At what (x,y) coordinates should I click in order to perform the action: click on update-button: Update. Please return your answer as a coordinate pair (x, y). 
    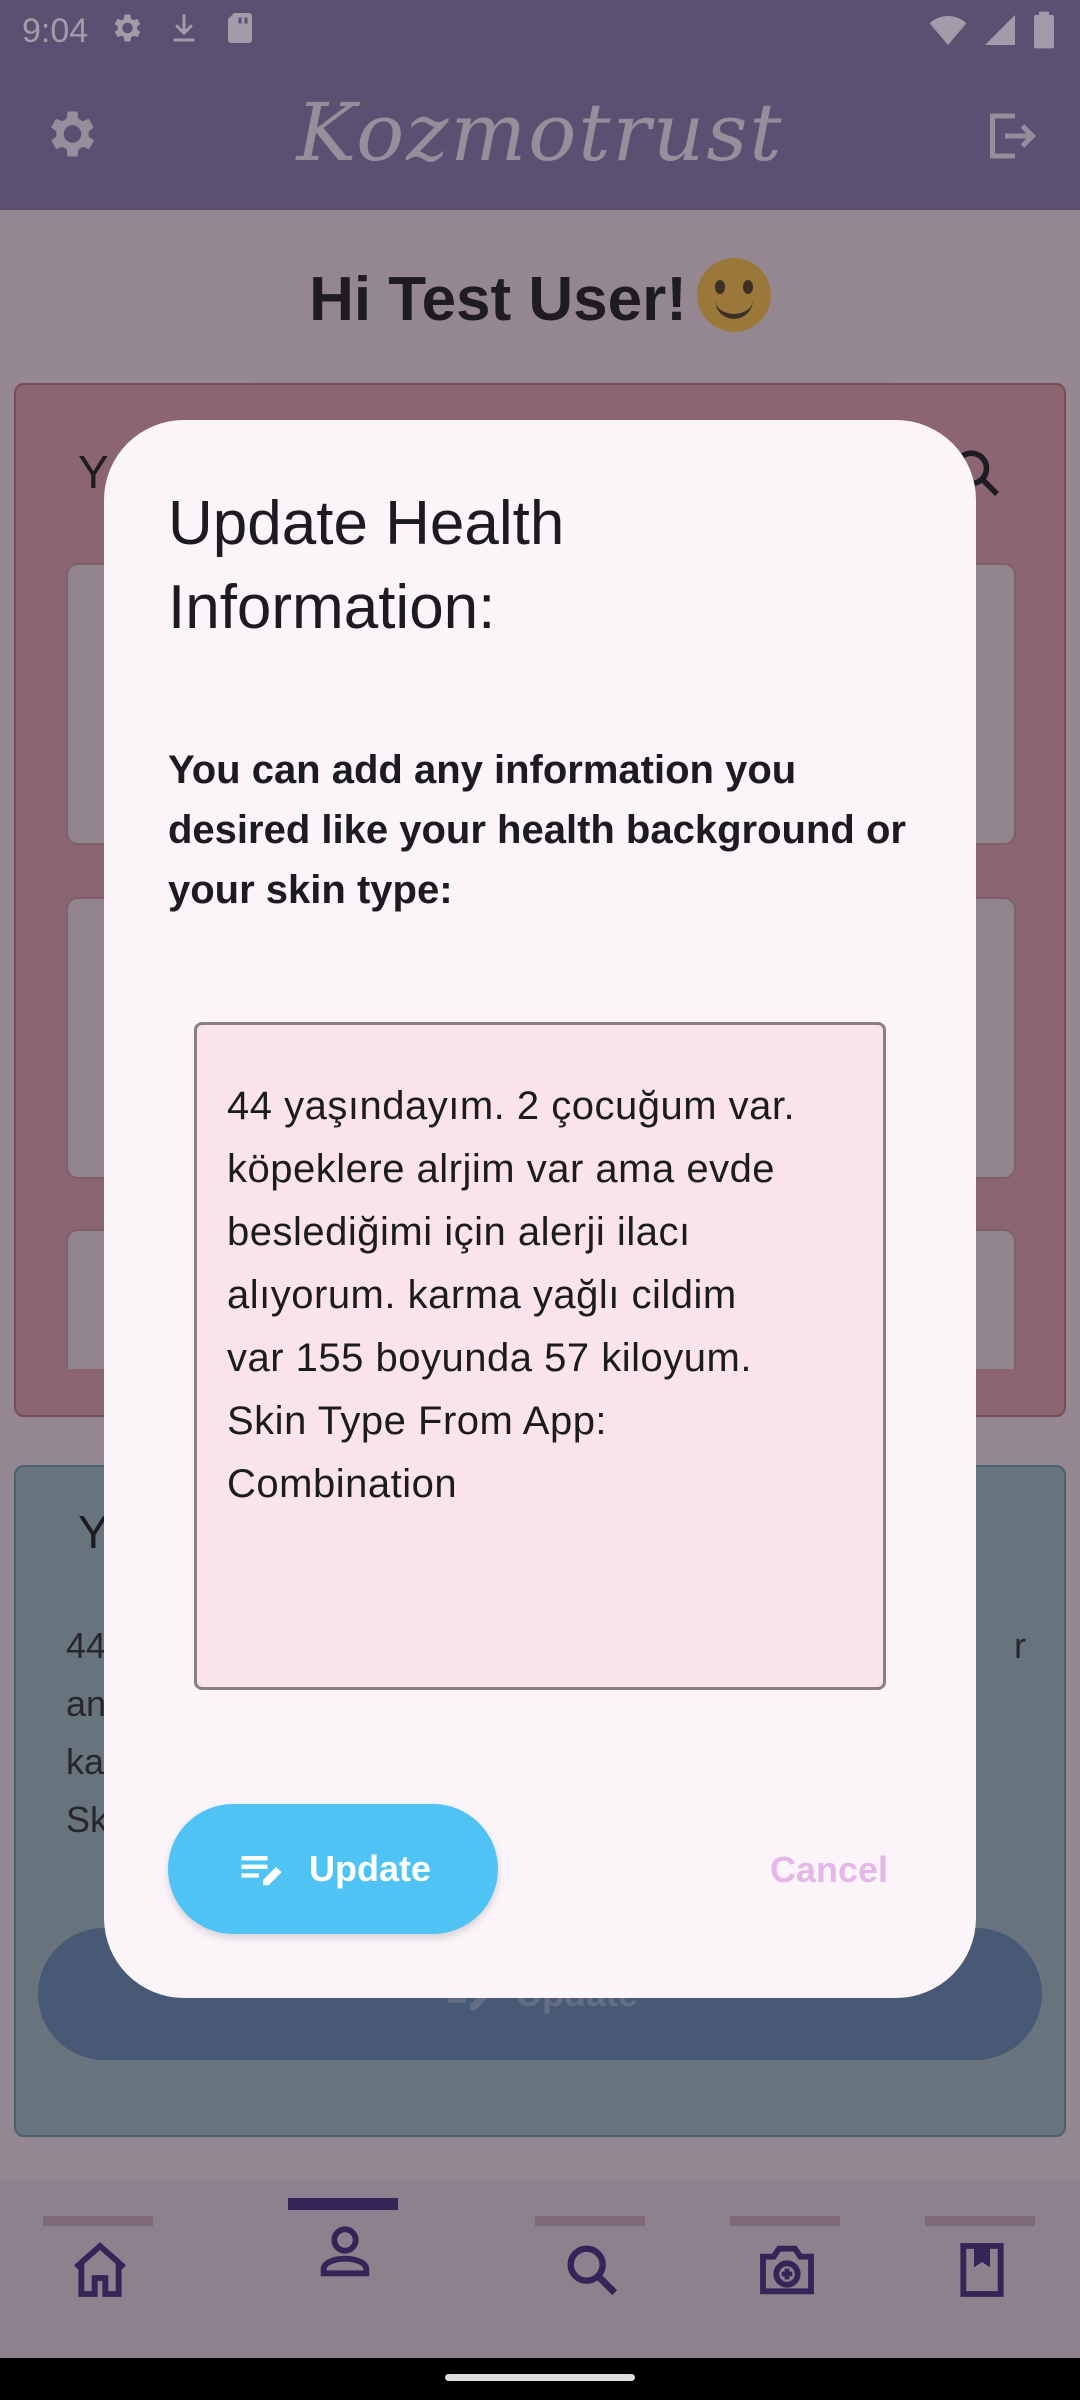
    Looking at the image, I should click on (333, 1869).